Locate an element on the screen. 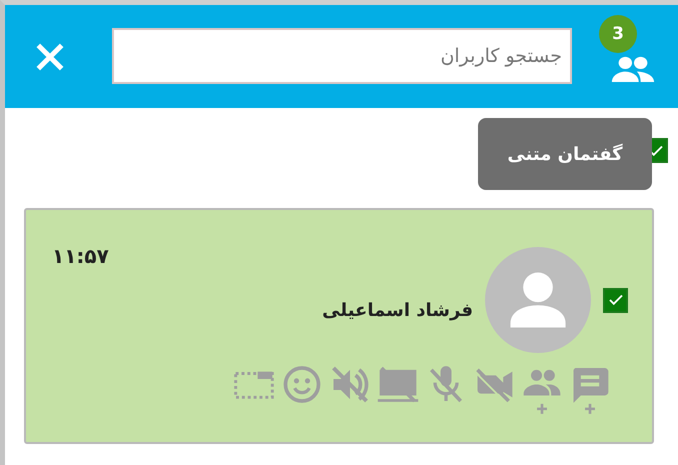 The image size is (678, 465). search-field: جستجو کاربران is located at coordinates (342, 56).